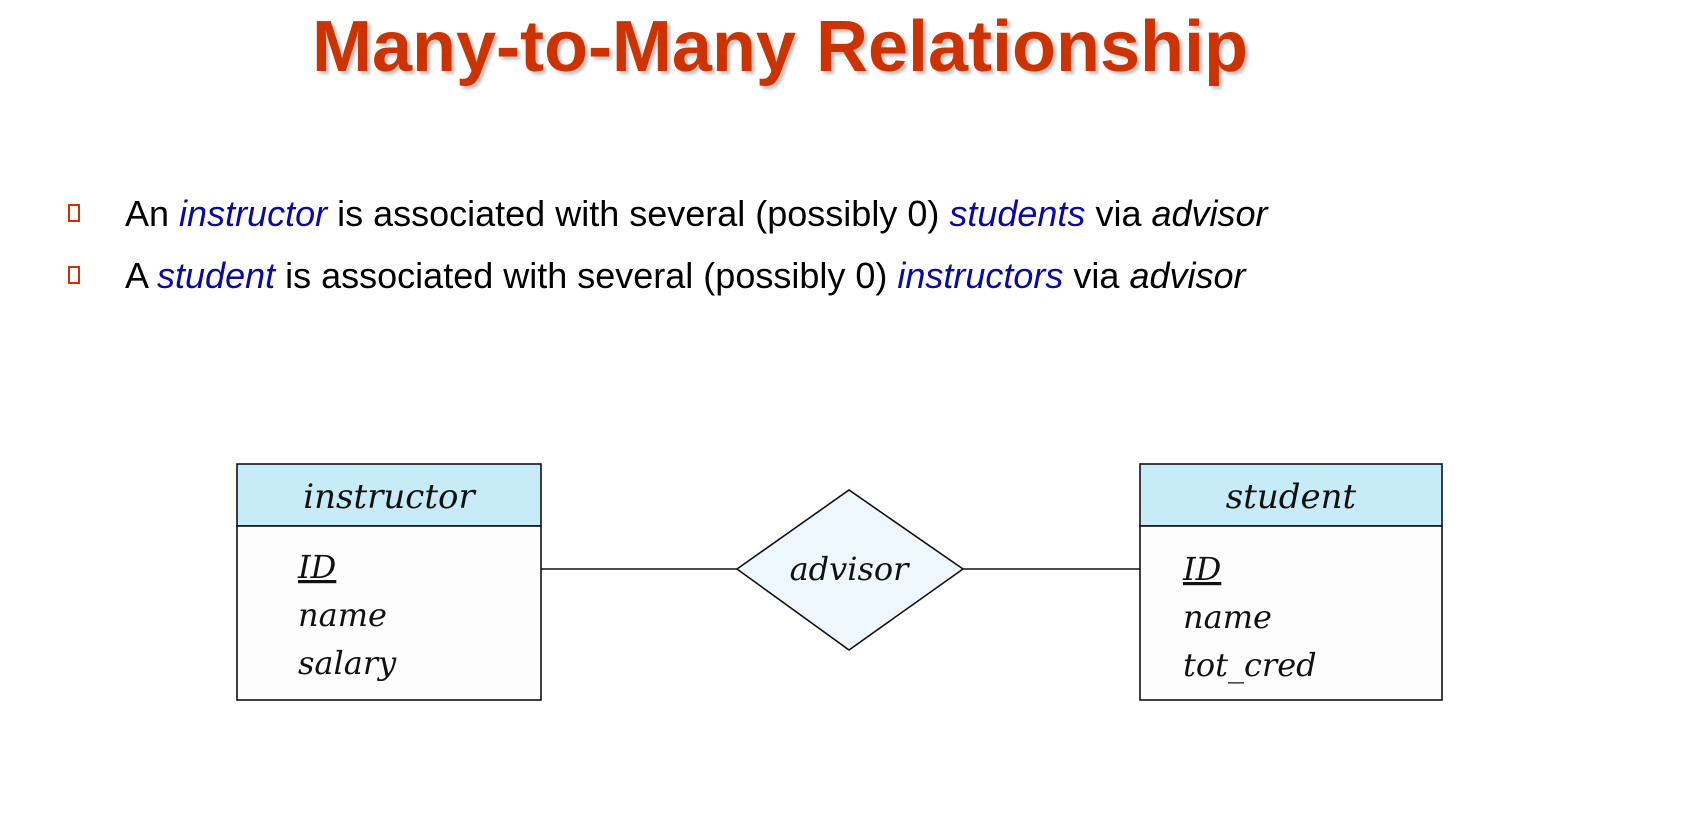  I want to click on relationship-advisor: advisor, so click(850, 570).